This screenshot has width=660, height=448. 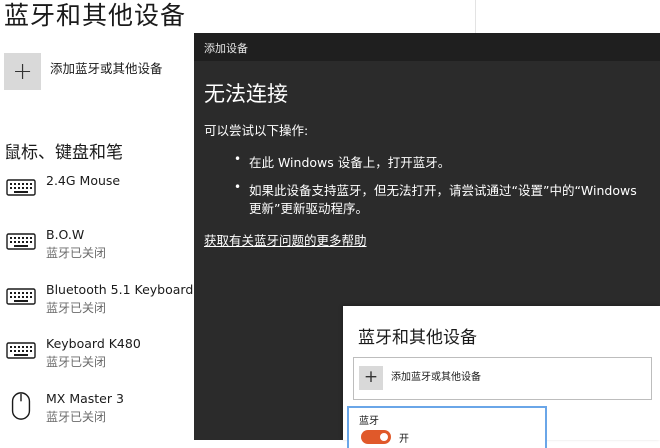 What do you see at coordinates (120, 289) in the screenshot?
I see `device-name: Bluetooth 5.1 Keyboard` at bounding box center [120, 289].